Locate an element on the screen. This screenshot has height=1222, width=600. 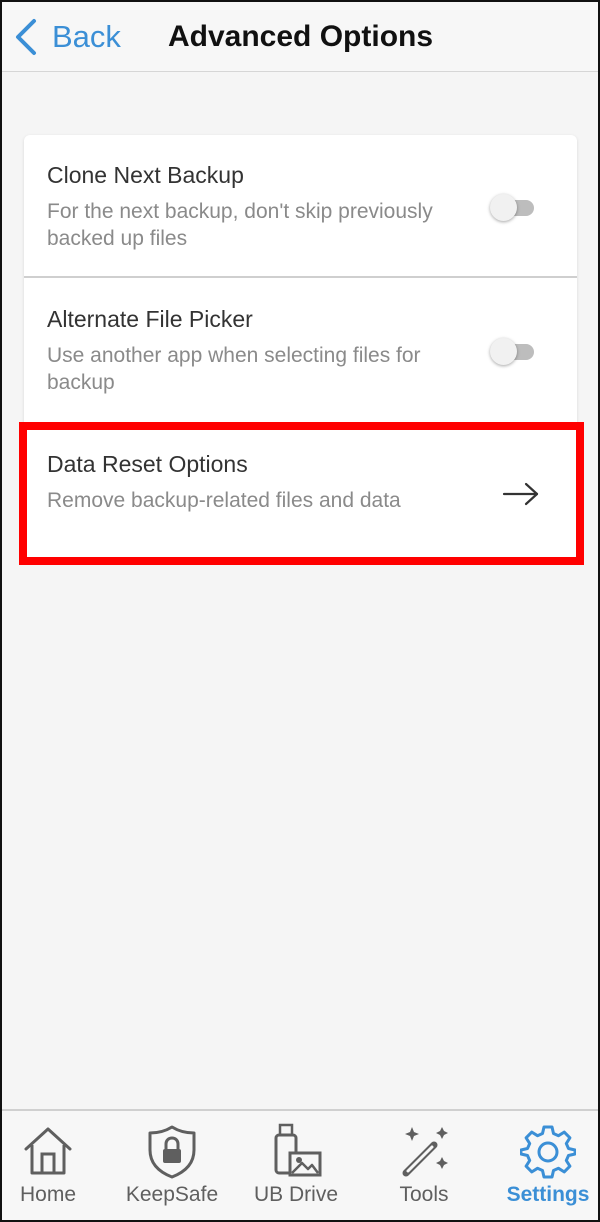
clone-next-backup-toggle is located at coordinates (513, 207).